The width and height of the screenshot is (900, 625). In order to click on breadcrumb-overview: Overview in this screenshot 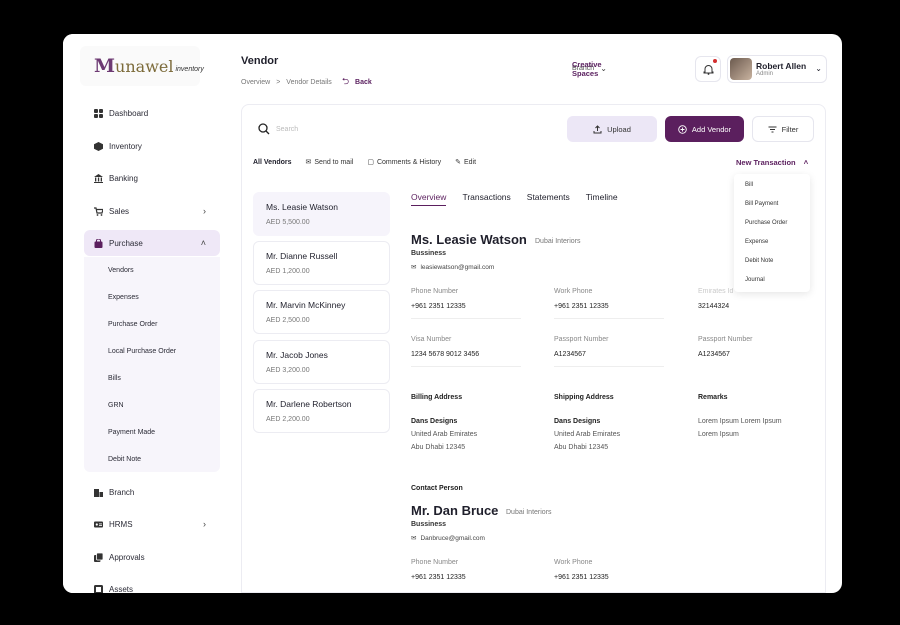, I will do `click(255, 82)`.